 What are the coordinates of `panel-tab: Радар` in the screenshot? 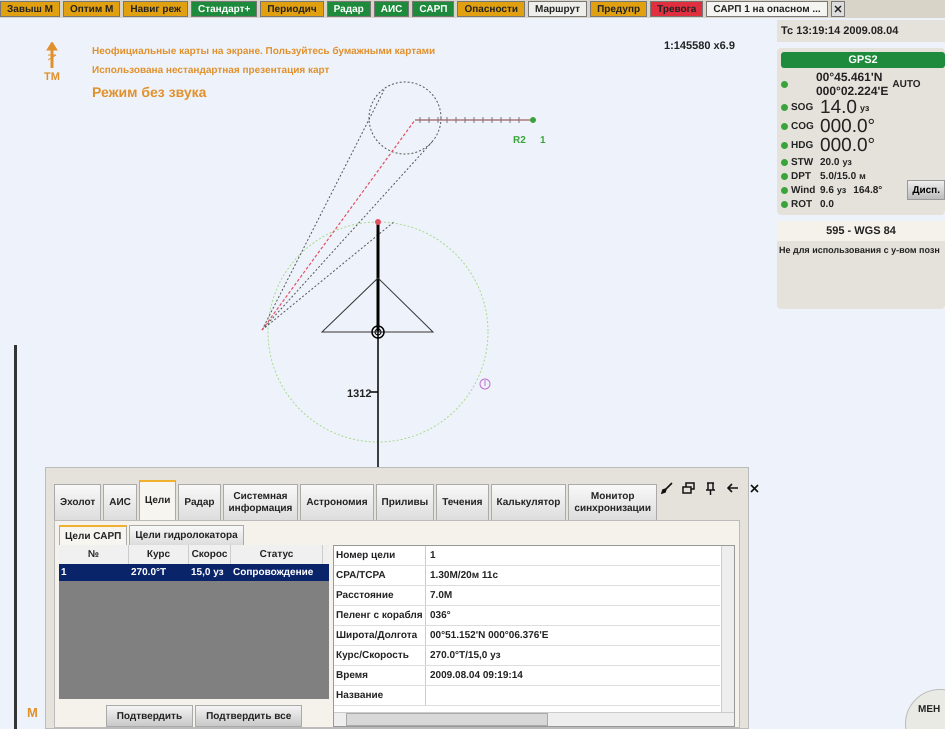 It's located at (199, 502).